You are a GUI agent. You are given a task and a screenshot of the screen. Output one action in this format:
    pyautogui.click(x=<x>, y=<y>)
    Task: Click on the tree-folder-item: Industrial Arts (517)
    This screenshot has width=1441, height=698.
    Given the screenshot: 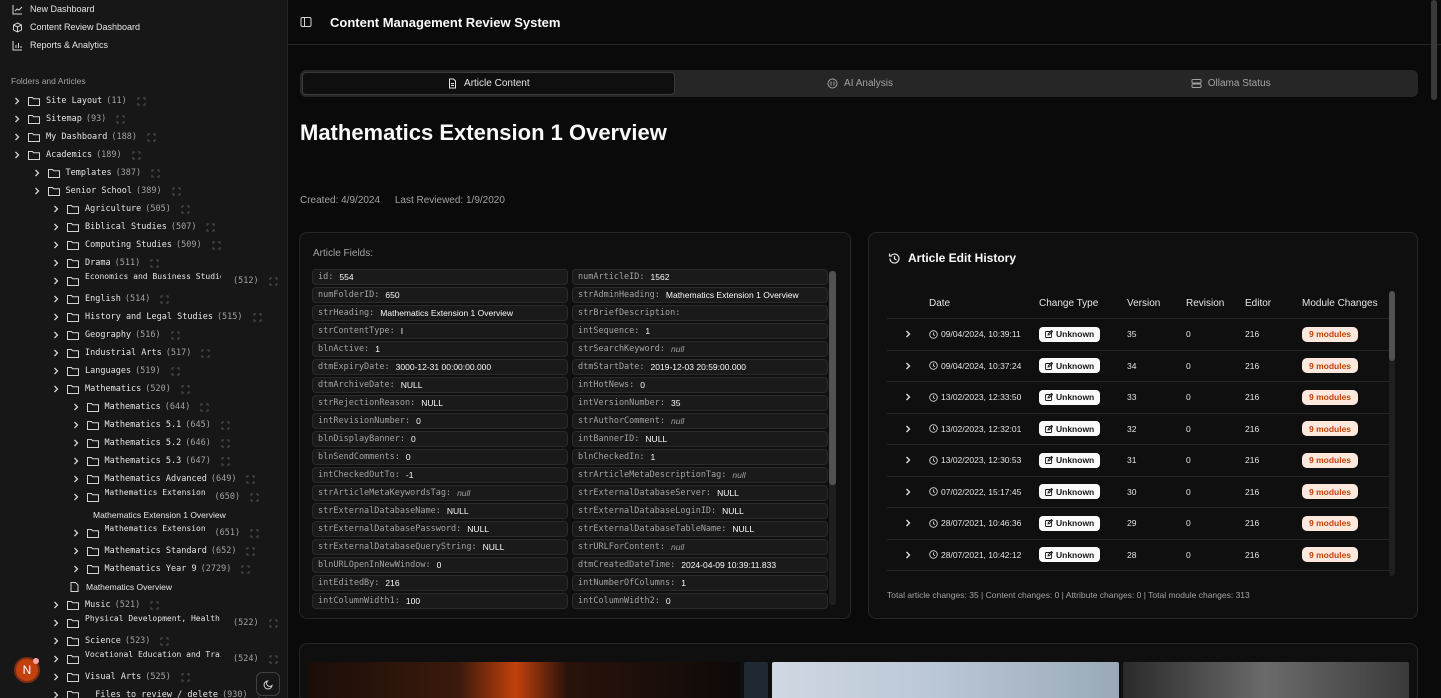 What is the action you would take?
    pyautogui.click(x=143, y=353)
    